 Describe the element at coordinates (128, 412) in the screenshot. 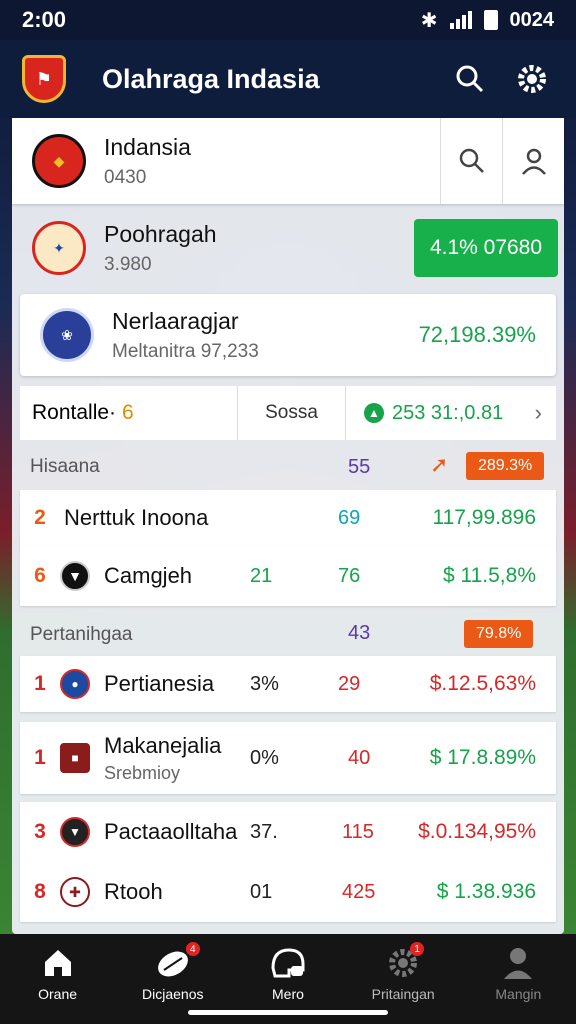

I see `summary-count: 6` at that location.